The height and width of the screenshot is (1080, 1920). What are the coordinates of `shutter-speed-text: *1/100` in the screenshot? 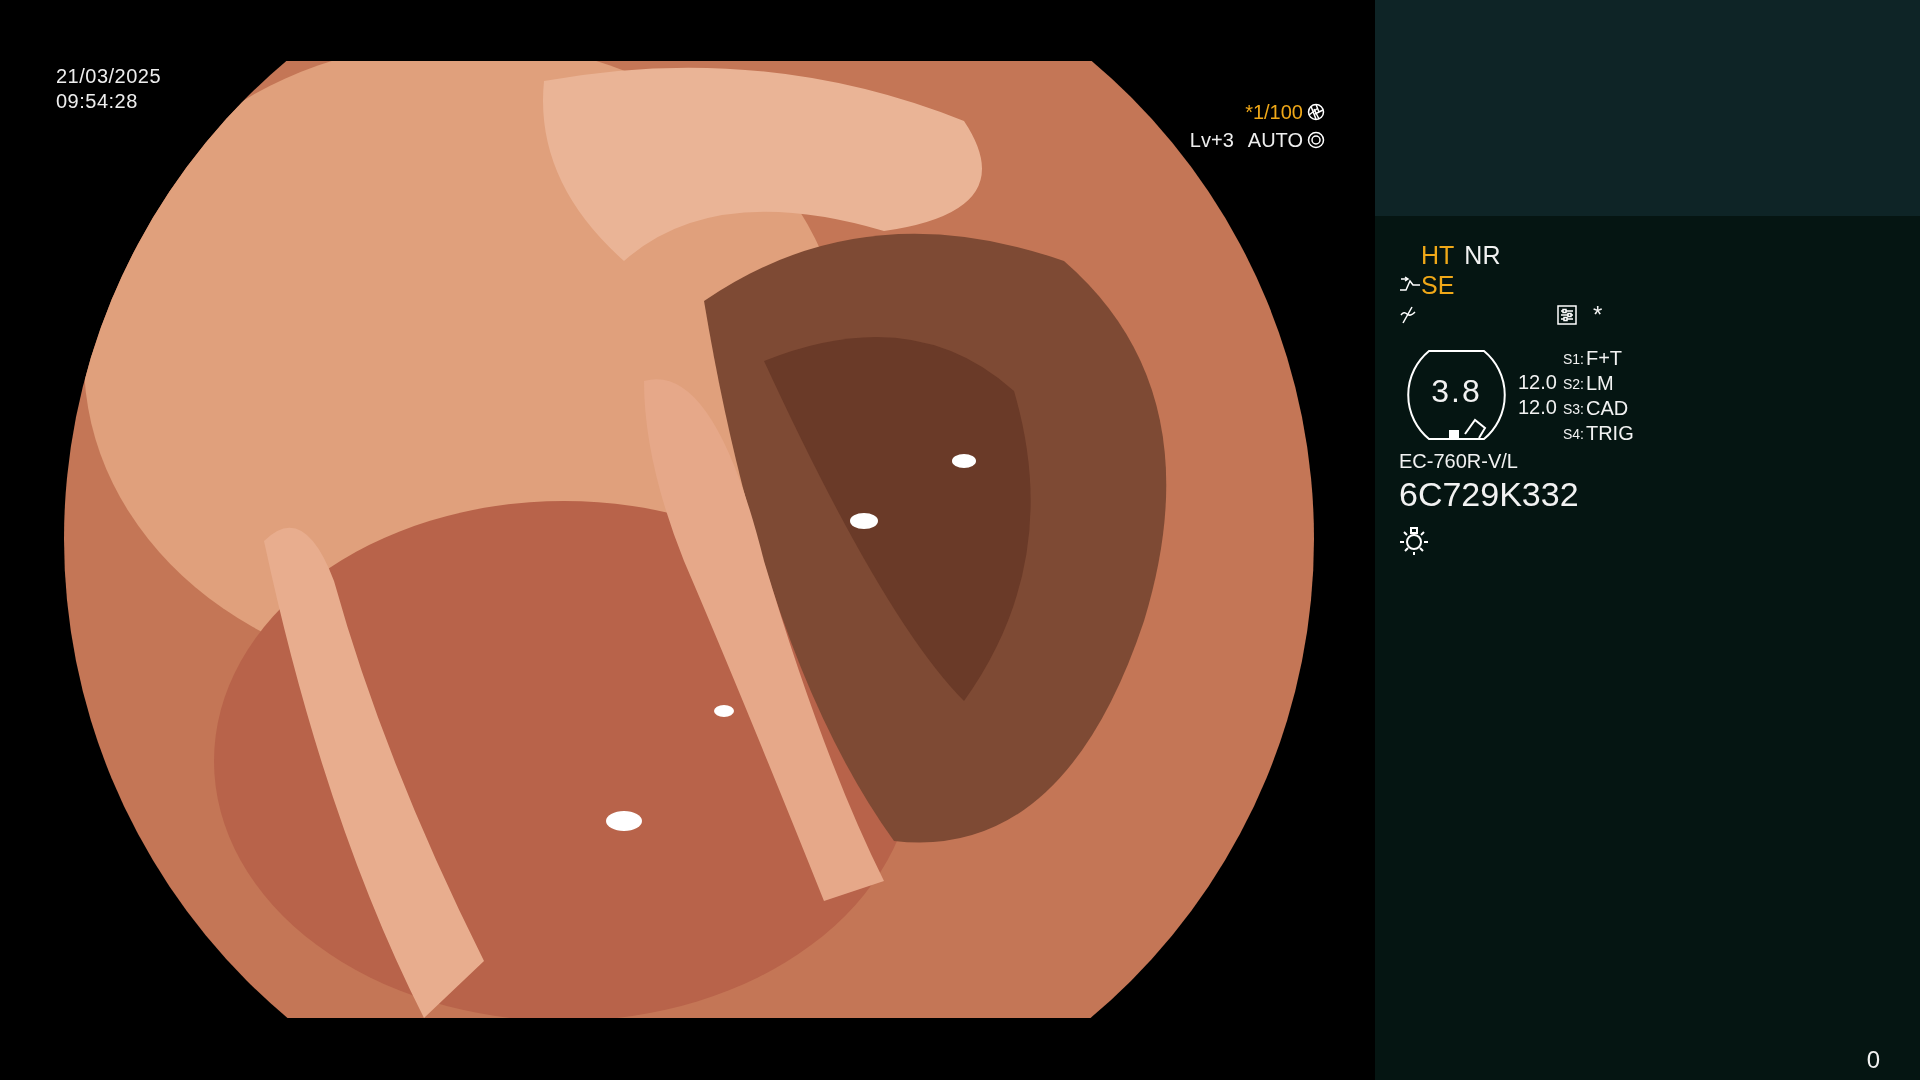 It's located at (1274, 112).